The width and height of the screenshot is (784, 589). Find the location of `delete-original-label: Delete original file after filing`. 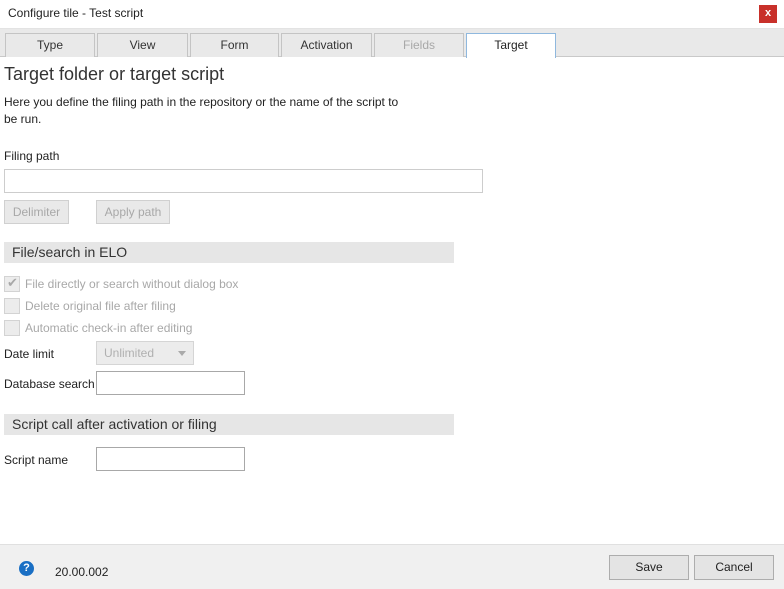

delete-original-label: Delete original file after filing is located at coordinates (100, 306).